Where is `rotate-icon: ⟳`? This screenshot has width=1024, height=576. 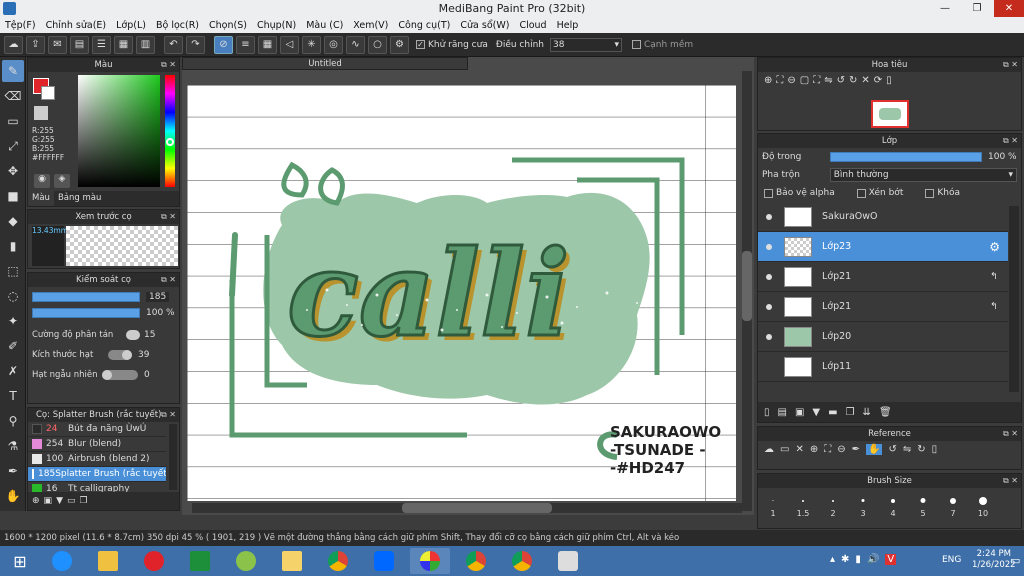
rotate-icon: ⟳ is located at coordinates (878, 80).